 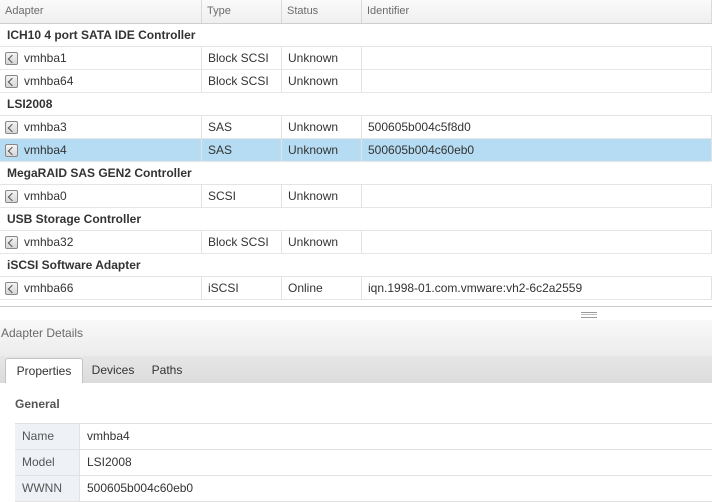 What do you see at coordinates (140, 488) in the screenshot?
I see `property-value: 500605b004c60eb0` at bounding box center [140, 488].